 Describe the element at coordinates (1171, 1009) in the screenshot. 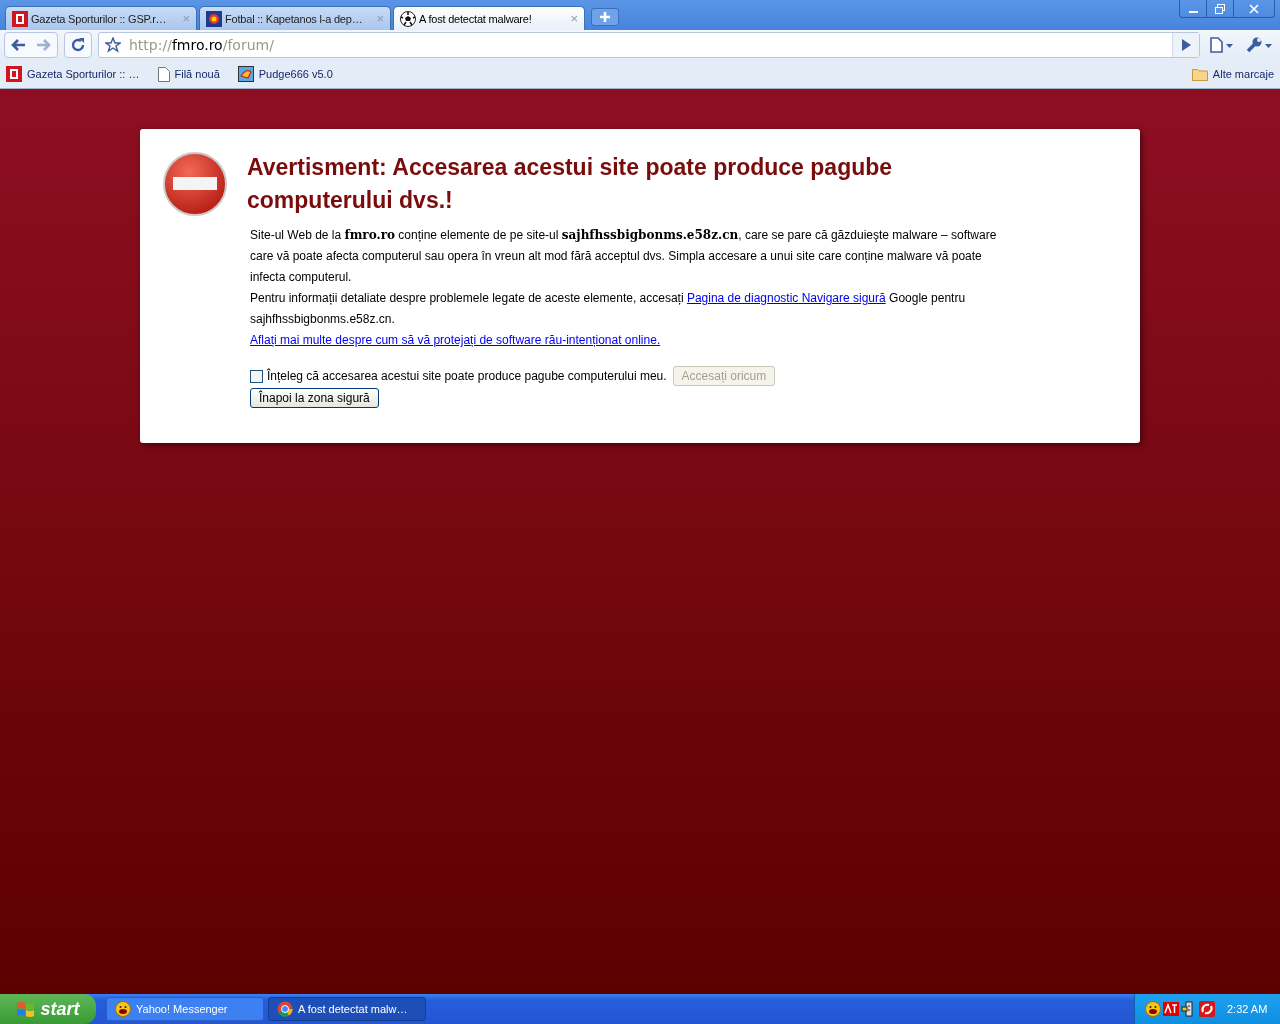

I see `tray-logo-icon` at that location.